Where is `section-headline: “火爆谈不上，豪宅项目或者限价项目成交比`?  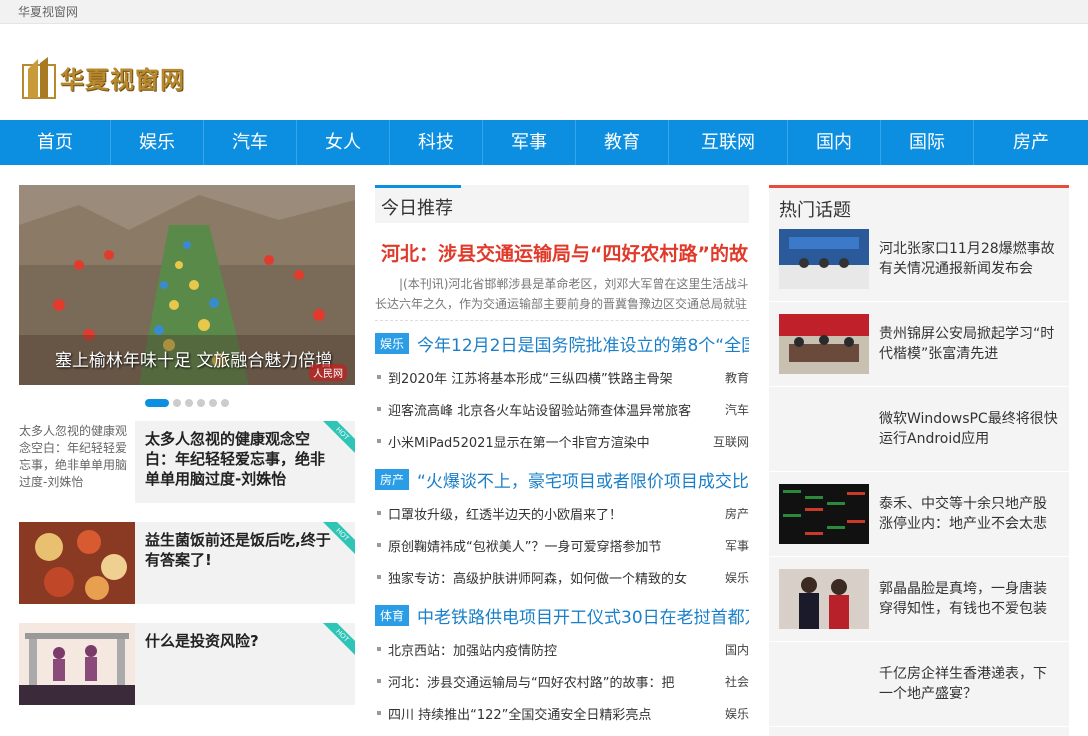
section-headline: “火爆谈不上，豪宅项目或者限价项目成交比 is located at coordinates (583, 479).